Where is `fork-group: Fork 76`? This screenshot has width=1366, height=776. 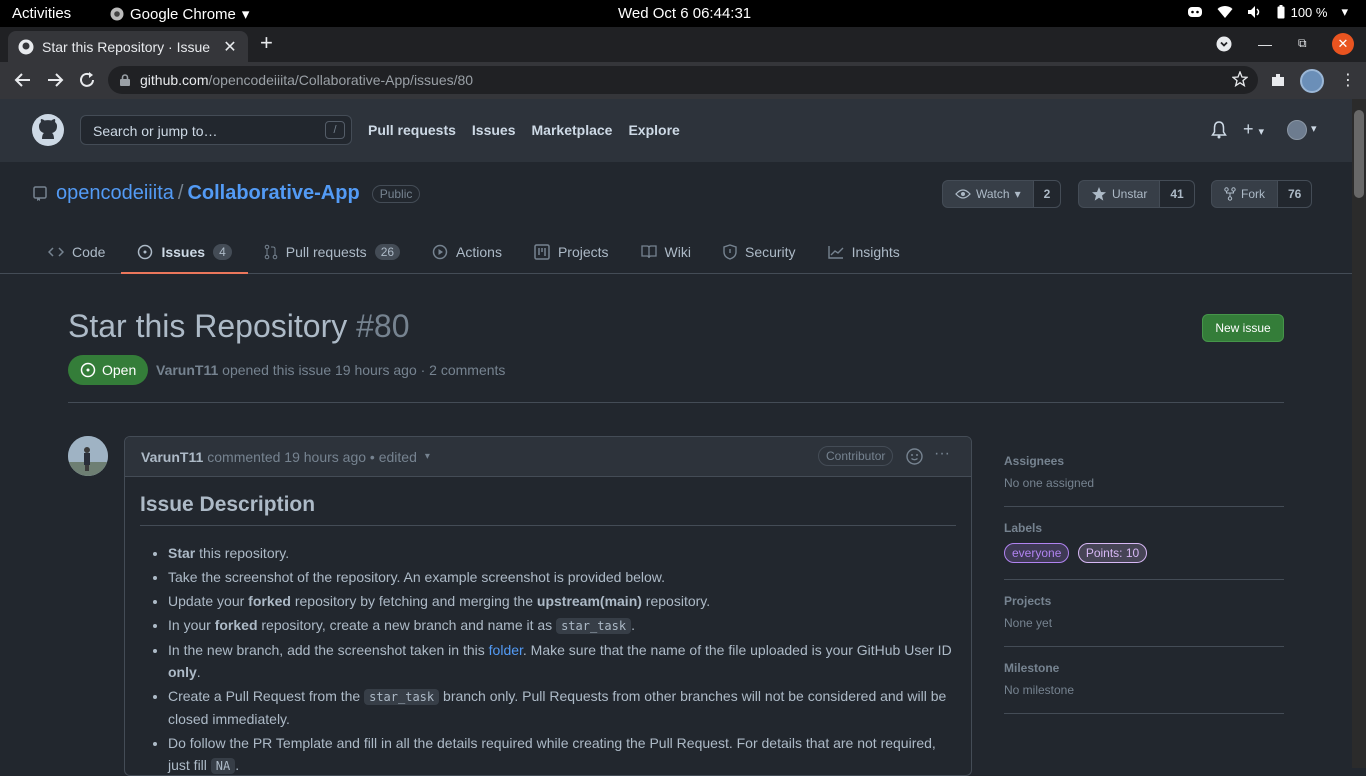
fork-group: Fork 76 is located at coordinates (1262, 194).